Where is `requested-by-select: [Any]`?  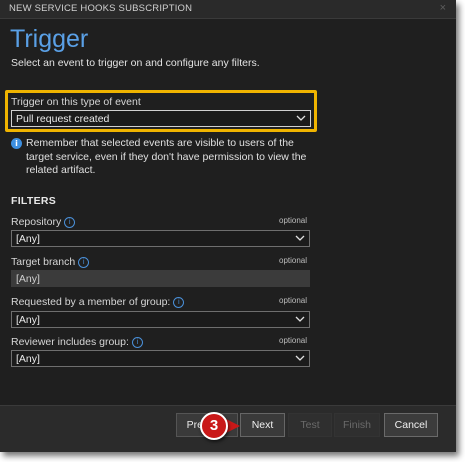
requested-by-select: [Any] is located at coordinates (160, 319).